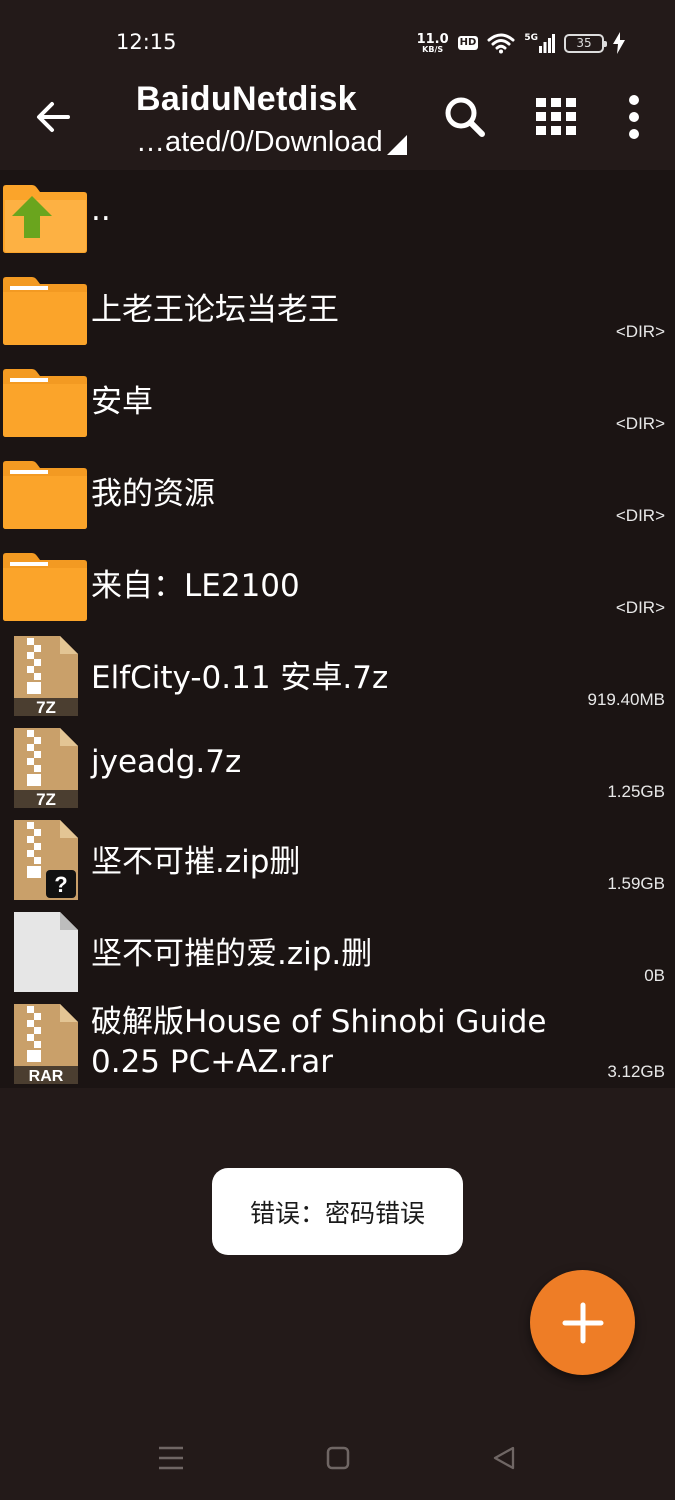 The height and width of the screenshot is (1500, 675). Describe the element at coordinates (246, 99) in the screenshot. I see `page-title: BaiduNetdisk` at that location.